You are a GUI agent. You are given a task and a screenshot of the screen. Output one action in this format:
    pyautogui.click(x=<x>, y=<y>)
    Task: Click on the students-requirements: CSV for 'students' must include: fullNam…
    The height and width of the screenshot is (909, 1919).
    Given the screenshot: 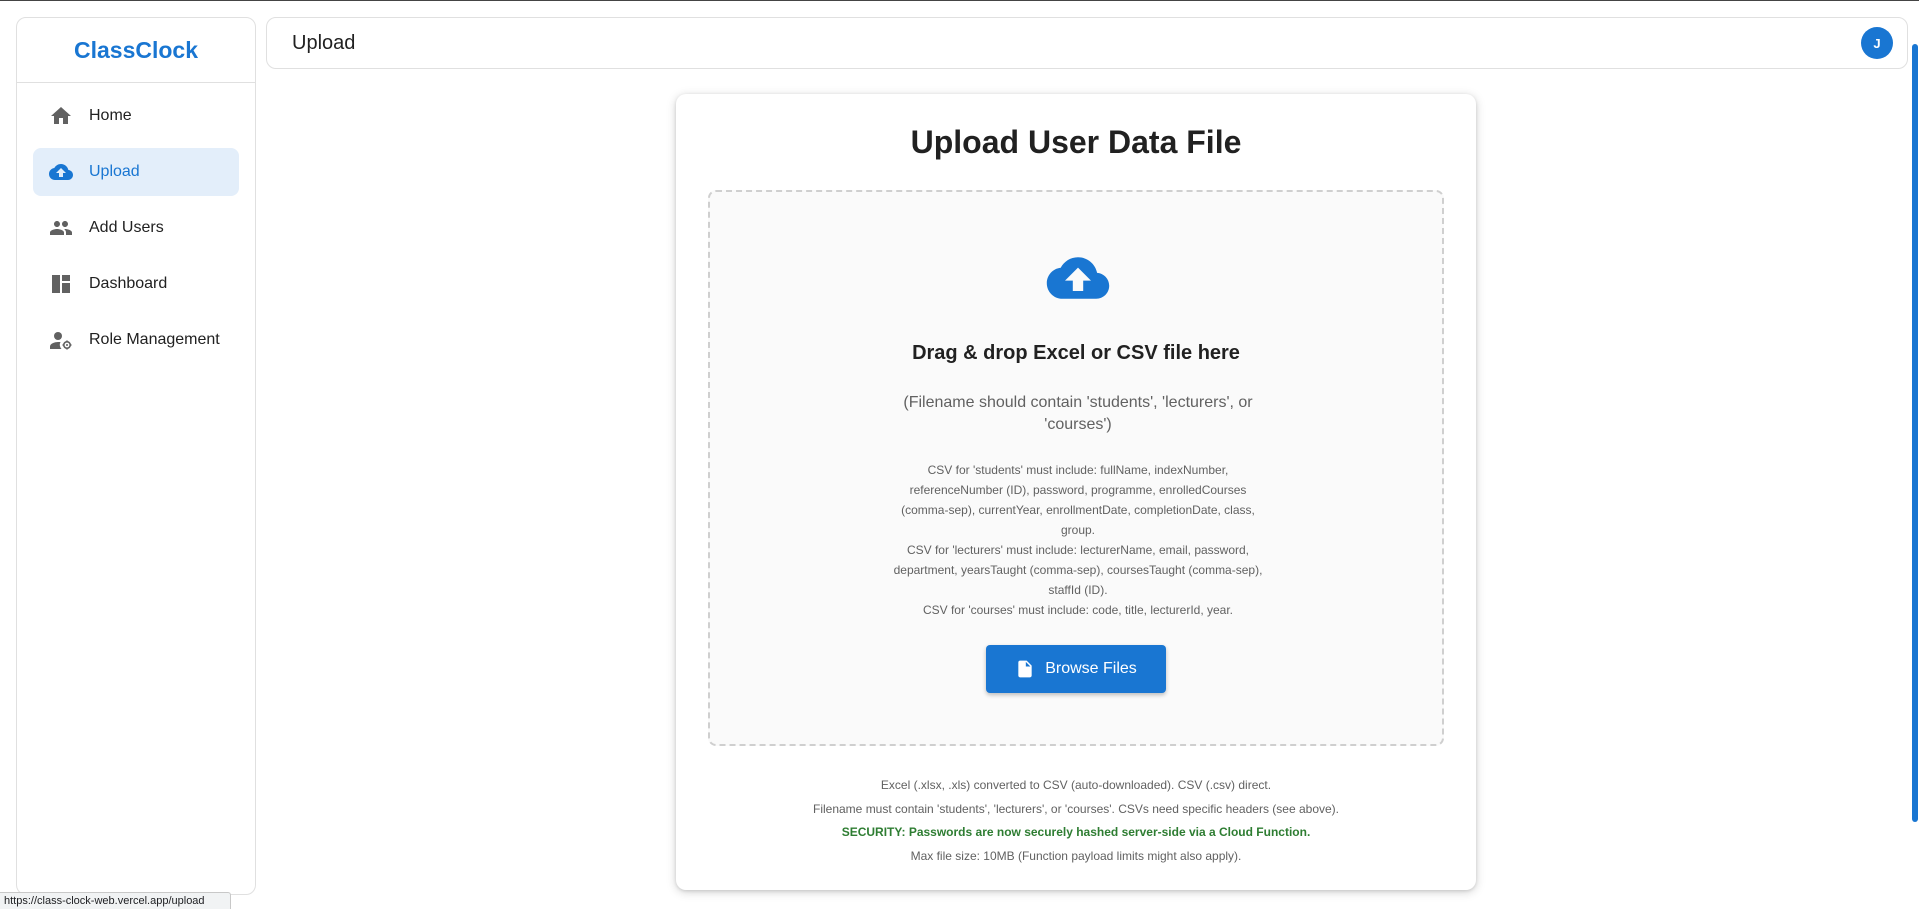 What is the action you would take?
    pyautogui.click(x=1078, y=500)
    